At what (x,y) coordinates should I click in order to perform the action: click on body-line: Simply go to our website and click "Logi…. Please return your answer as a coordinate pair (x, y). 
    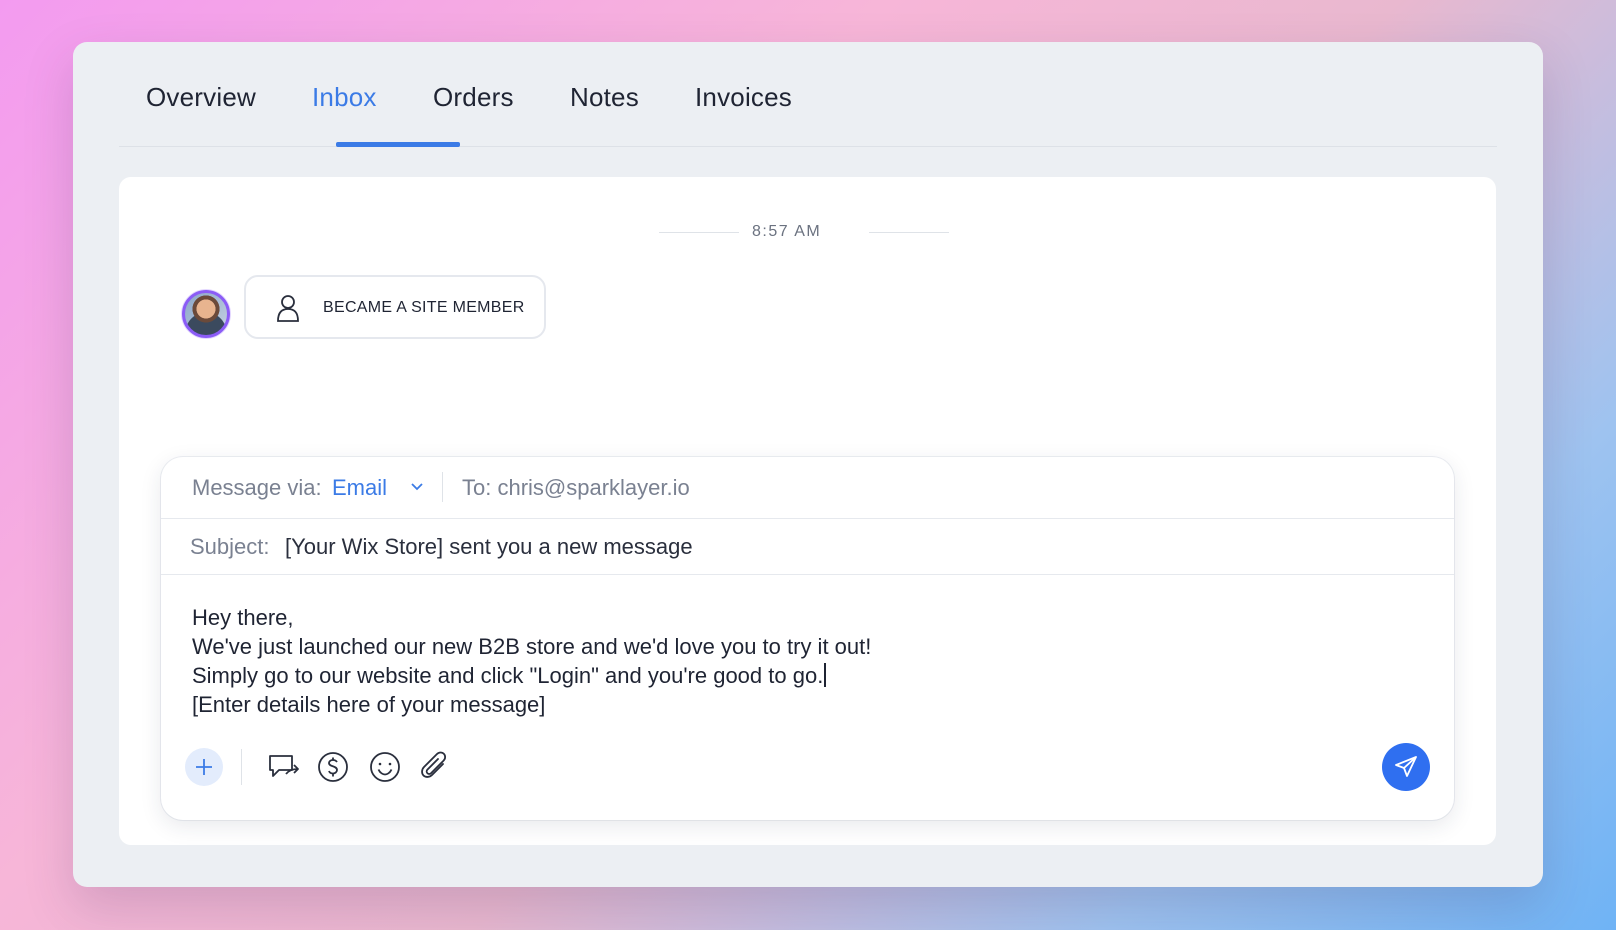
    Looking at the image, I should click on (508, 675).